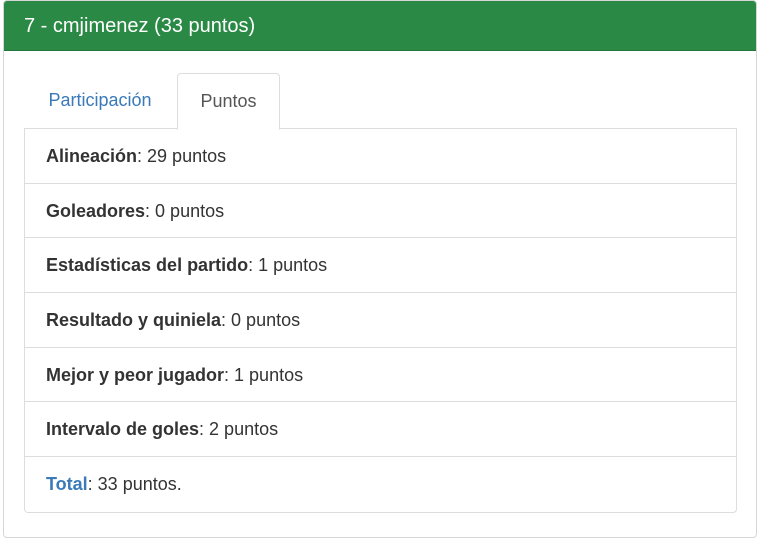  Describe the element at coordinates (380, 375) in the screenshot. I see `list-item-mejor-peor: Mejor y peor jugador: 1 puntos` at that location.